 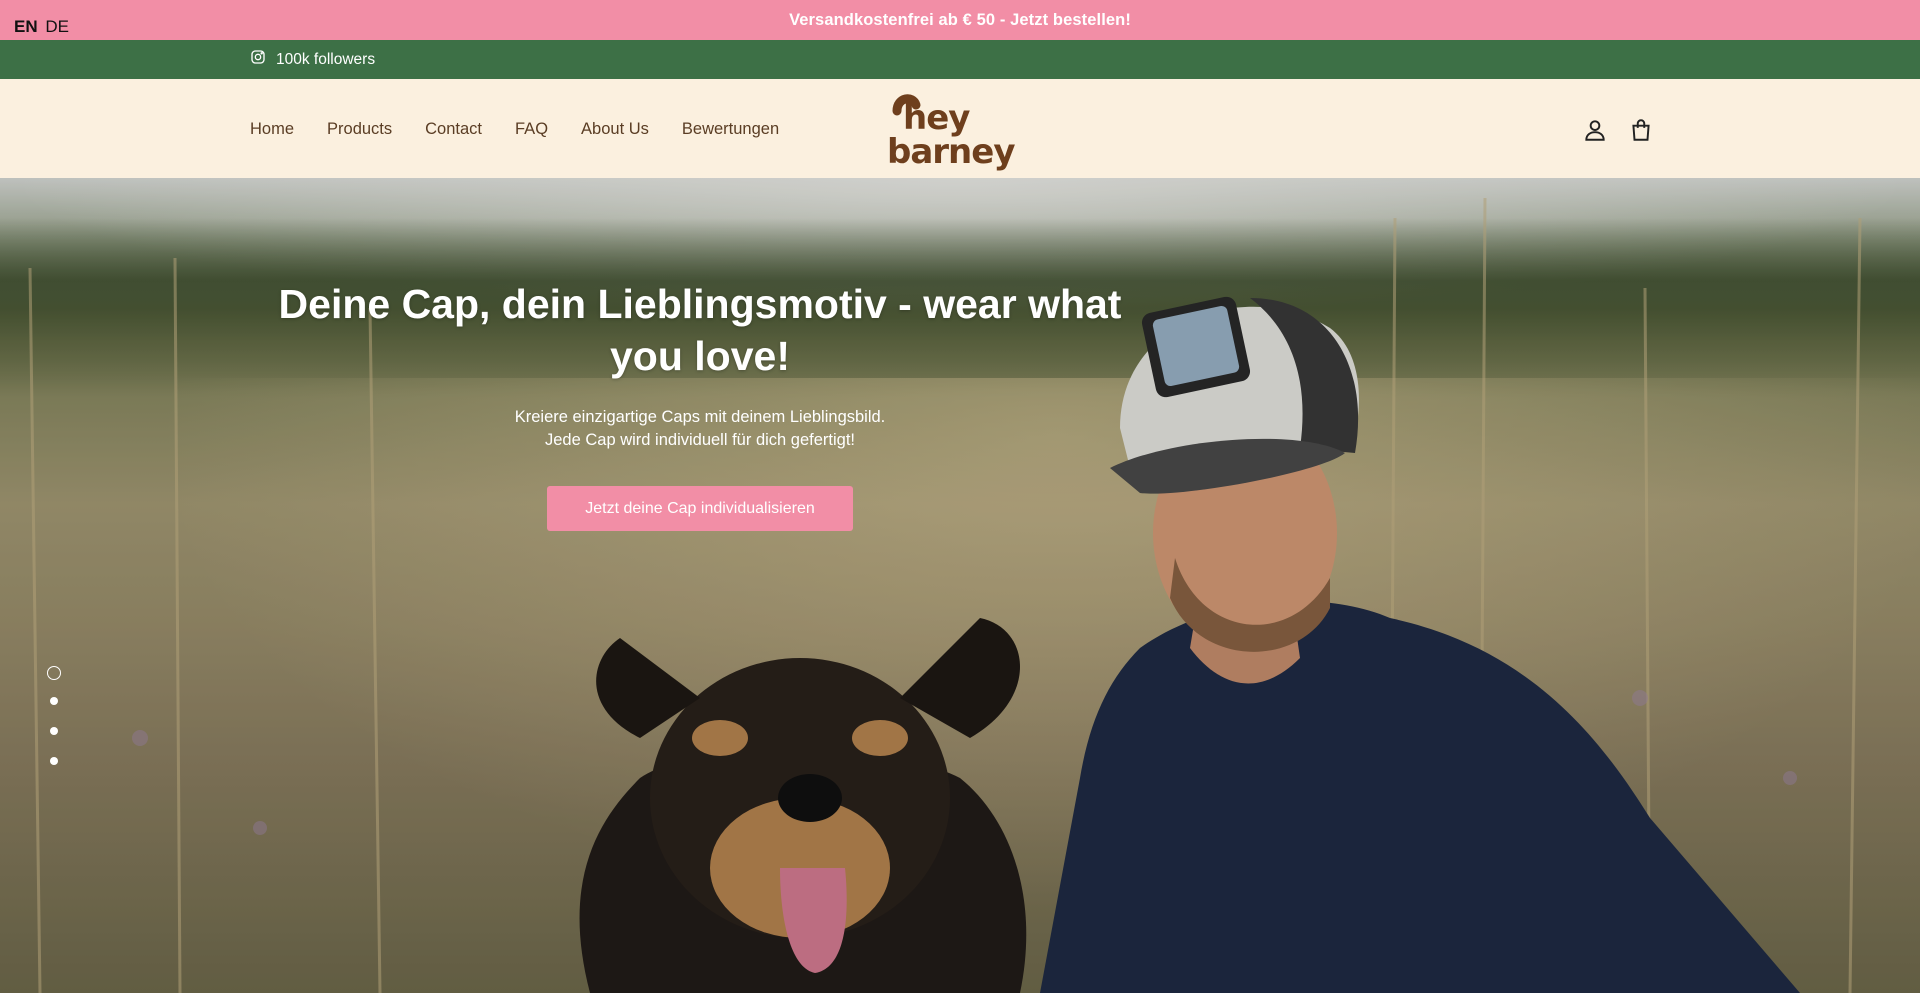 I want to click on social-bar: 100k followers, so click(x=960, y=59).